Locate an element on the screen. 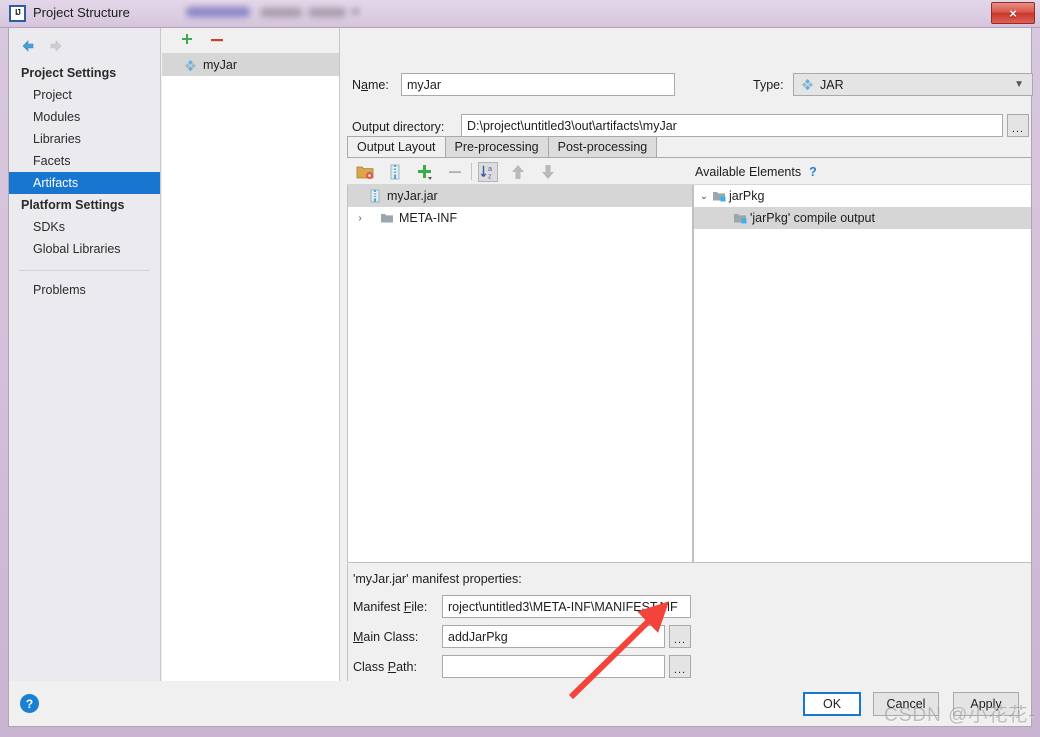  output-directory-label: Output directory: is located at coordinates (398, 127).